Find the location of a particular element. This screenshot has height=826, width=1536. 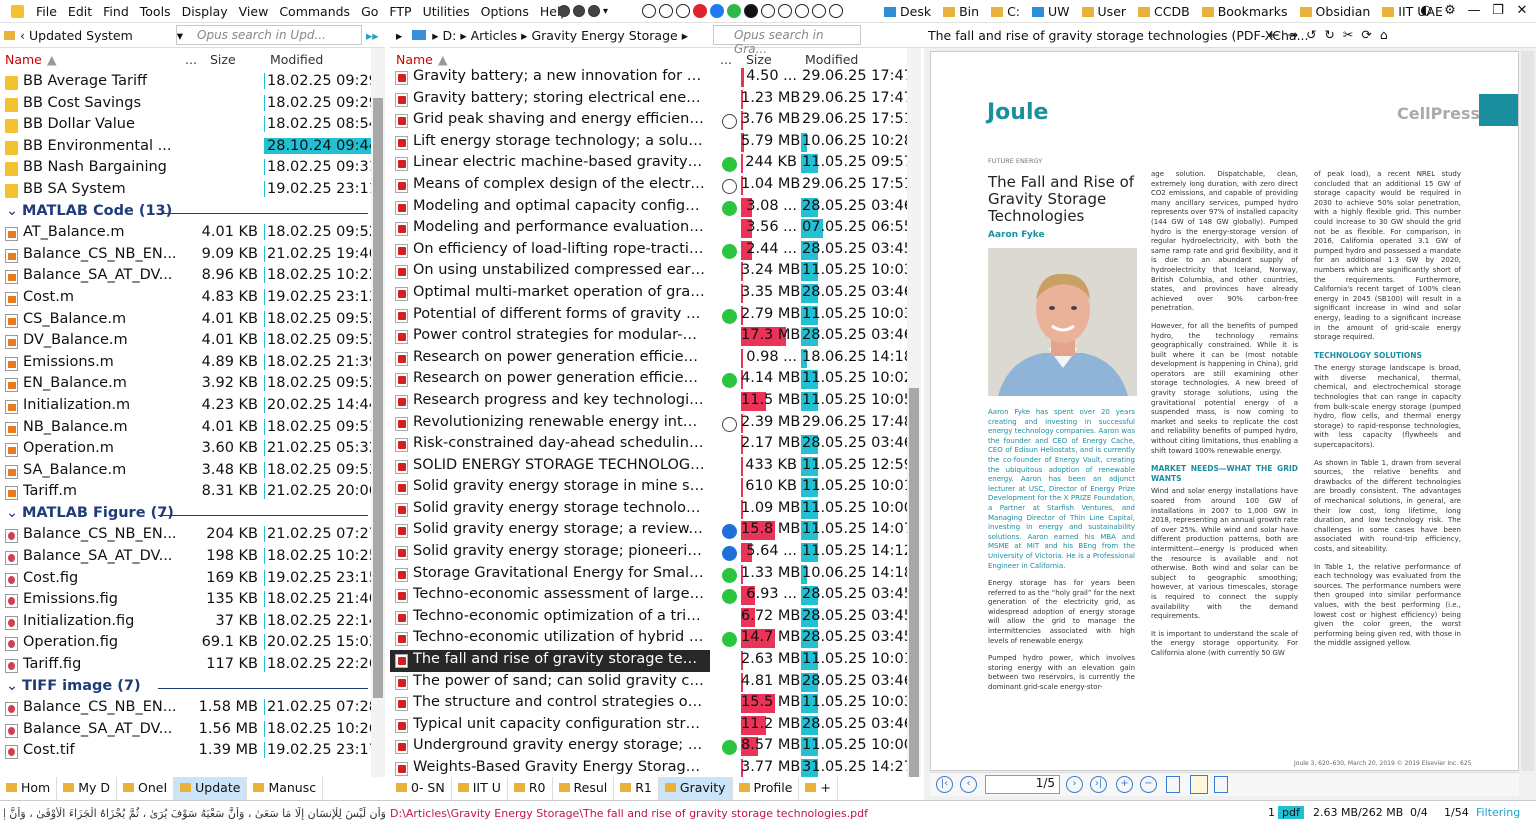

question-icon is located at coordinates (802, 11).